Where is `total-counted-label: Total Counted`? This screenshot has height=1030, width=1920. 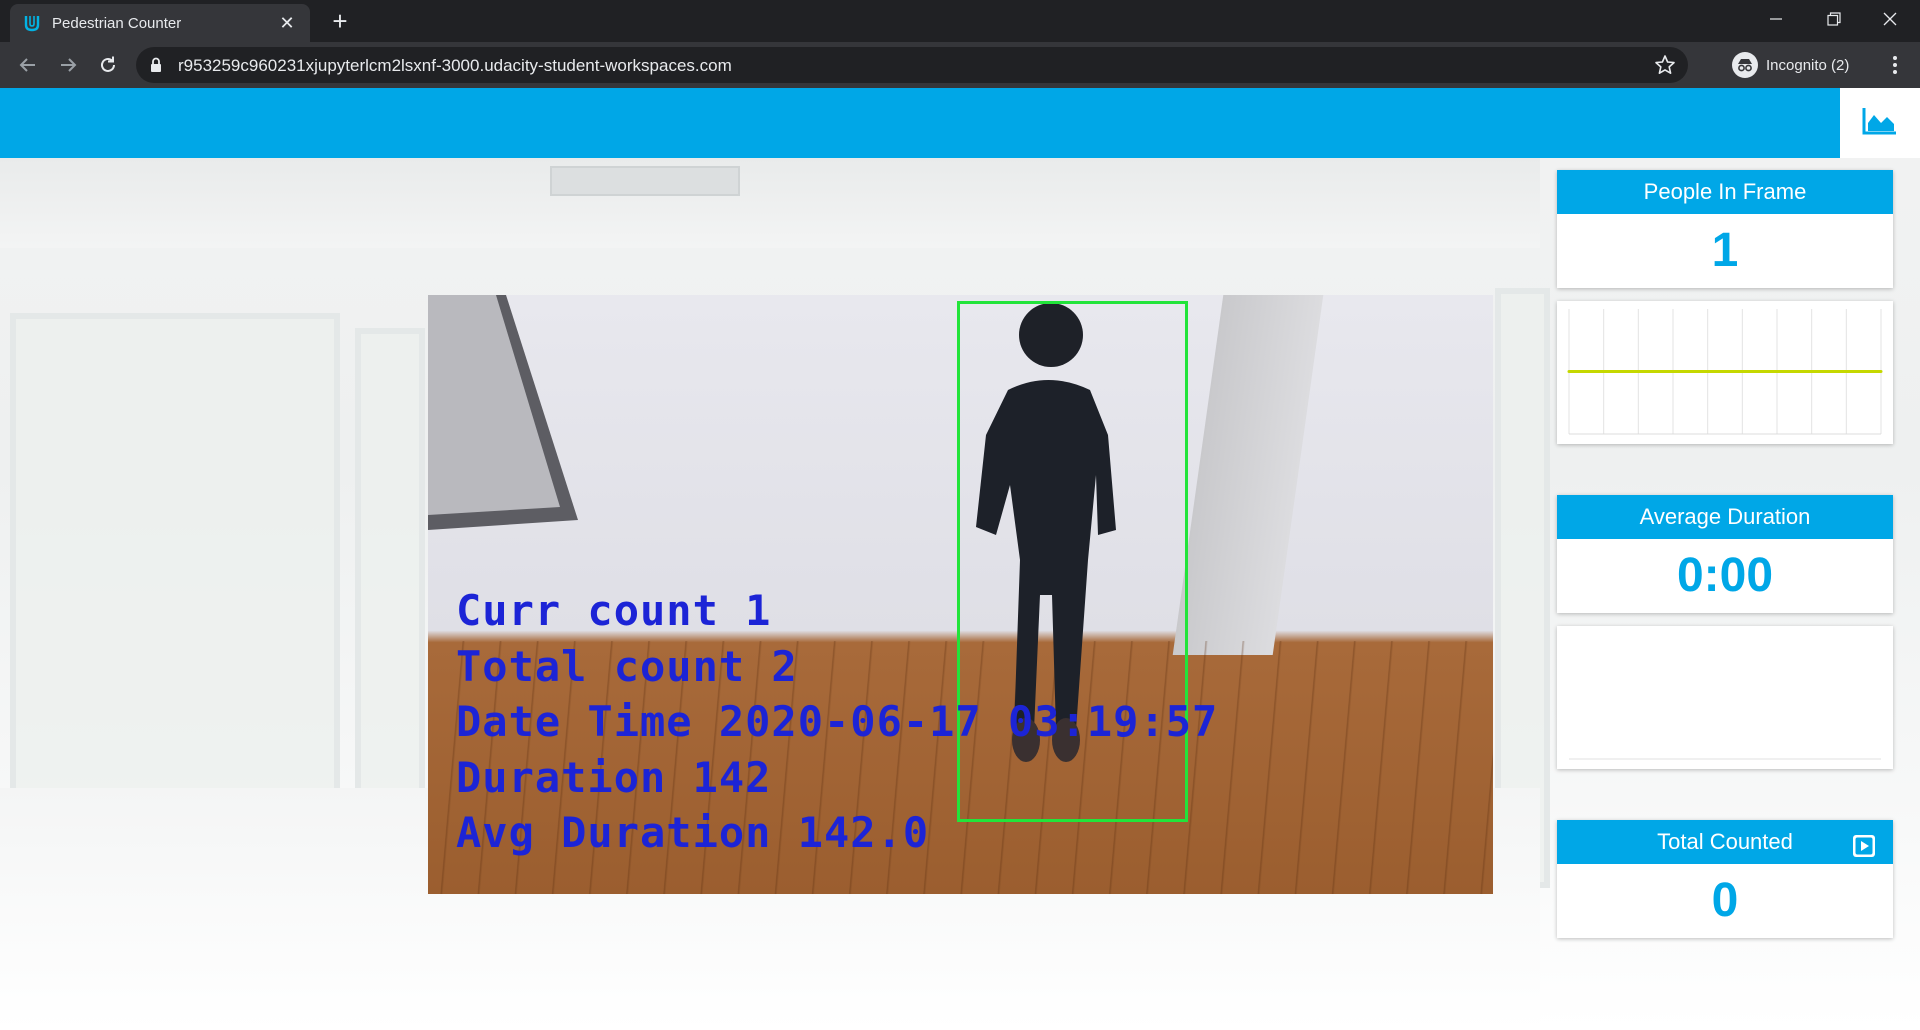
total-counted-label: Total Counted is located at coordinates (1725, 841).